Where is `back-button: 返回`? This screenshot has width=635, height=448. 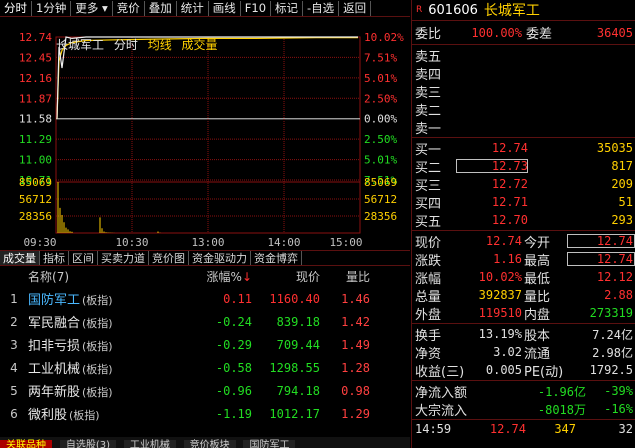
back-button: 返回 is located at coordinates (355, 8).